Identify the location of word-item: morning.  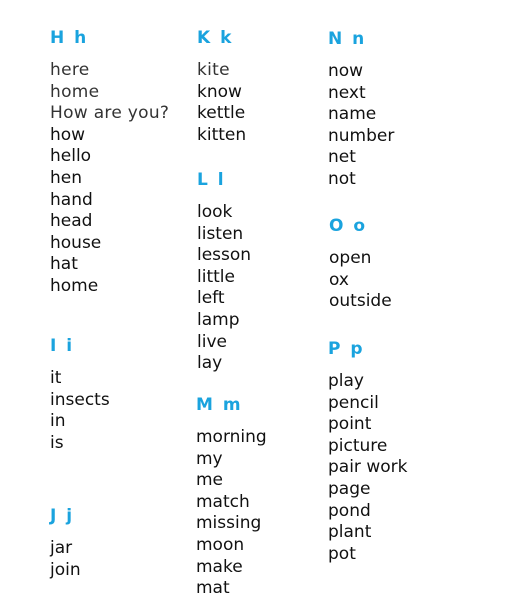
(231, 437).